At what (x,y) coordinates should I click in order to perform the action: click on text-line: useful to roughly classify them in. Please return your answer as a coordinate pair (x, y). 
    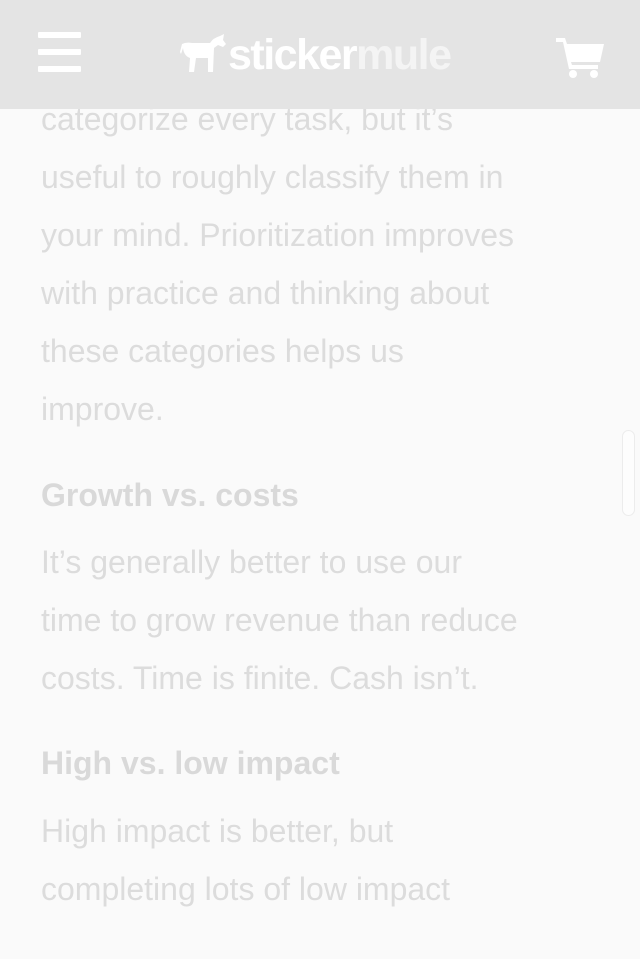
    Looking at the image, I should click on (272, 177).